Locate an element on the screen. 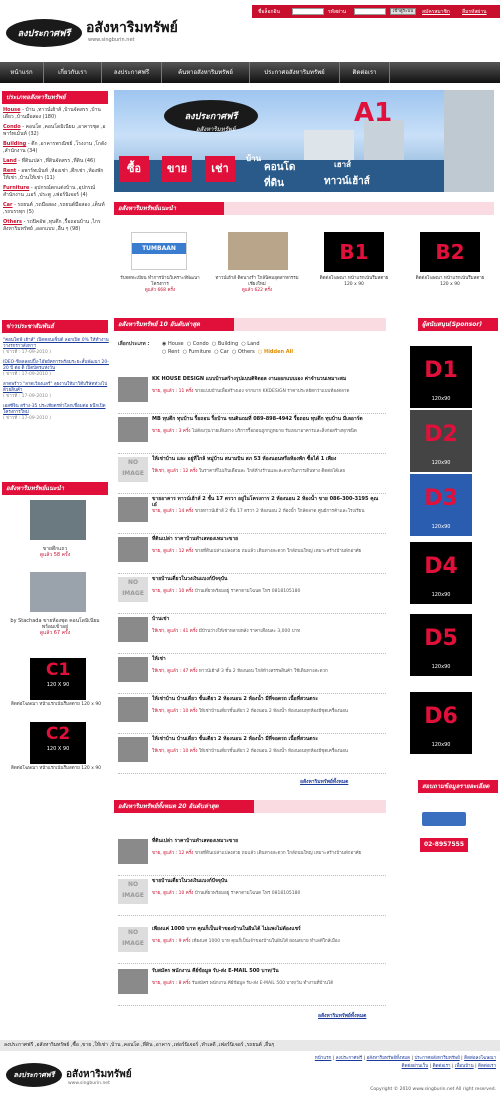 Image resolution: width=500 pixels, height=1100 pixels. banner-sell-button: ขาย is located at coordinates (177, 169).